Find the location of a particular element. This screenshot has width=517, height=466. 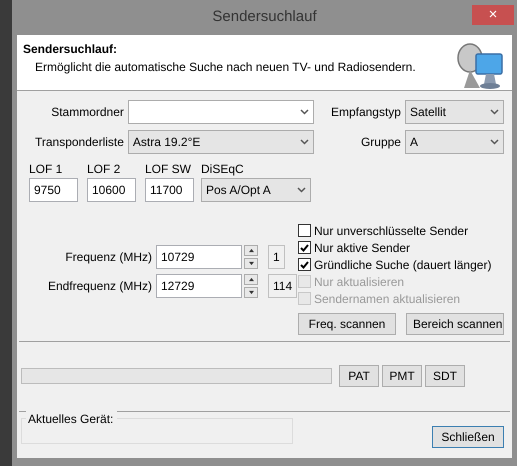

checkbox-label: Nur unverschlüsselte Sender is located at coordinates (391, 231).